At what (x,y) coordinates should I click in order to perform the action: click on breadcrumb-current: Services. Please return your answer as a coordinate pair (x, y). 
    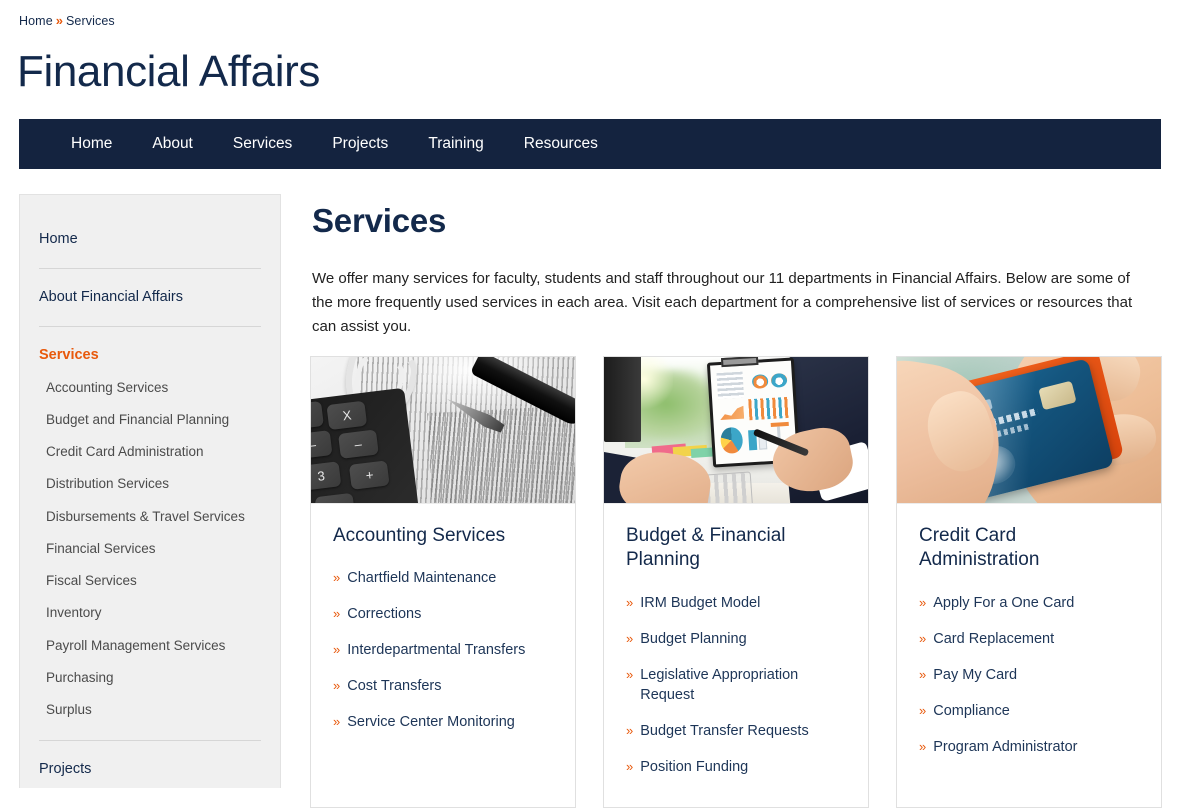
    Looking at the image, I should click on (90, 21).